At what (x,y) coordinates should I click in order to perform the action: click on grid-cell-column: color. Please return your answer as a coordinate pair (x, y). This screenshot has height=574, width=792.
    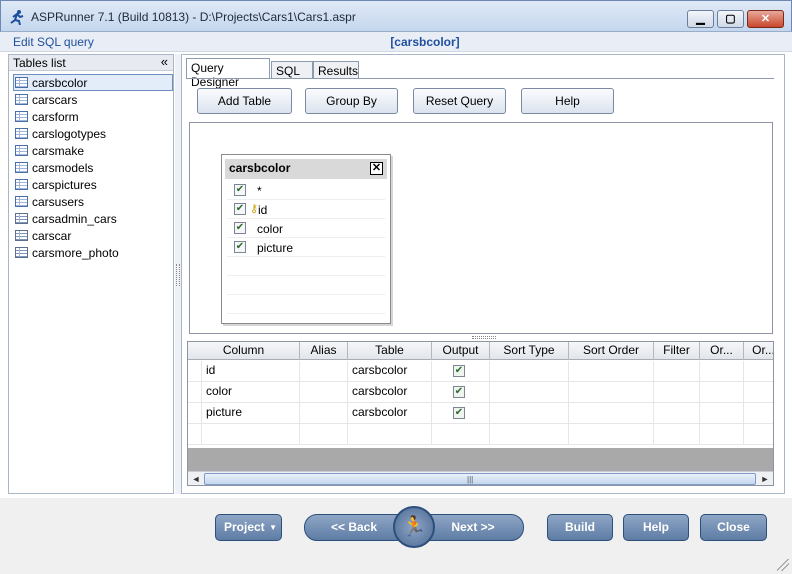
    Looking at the image, I should click on (251, 392).